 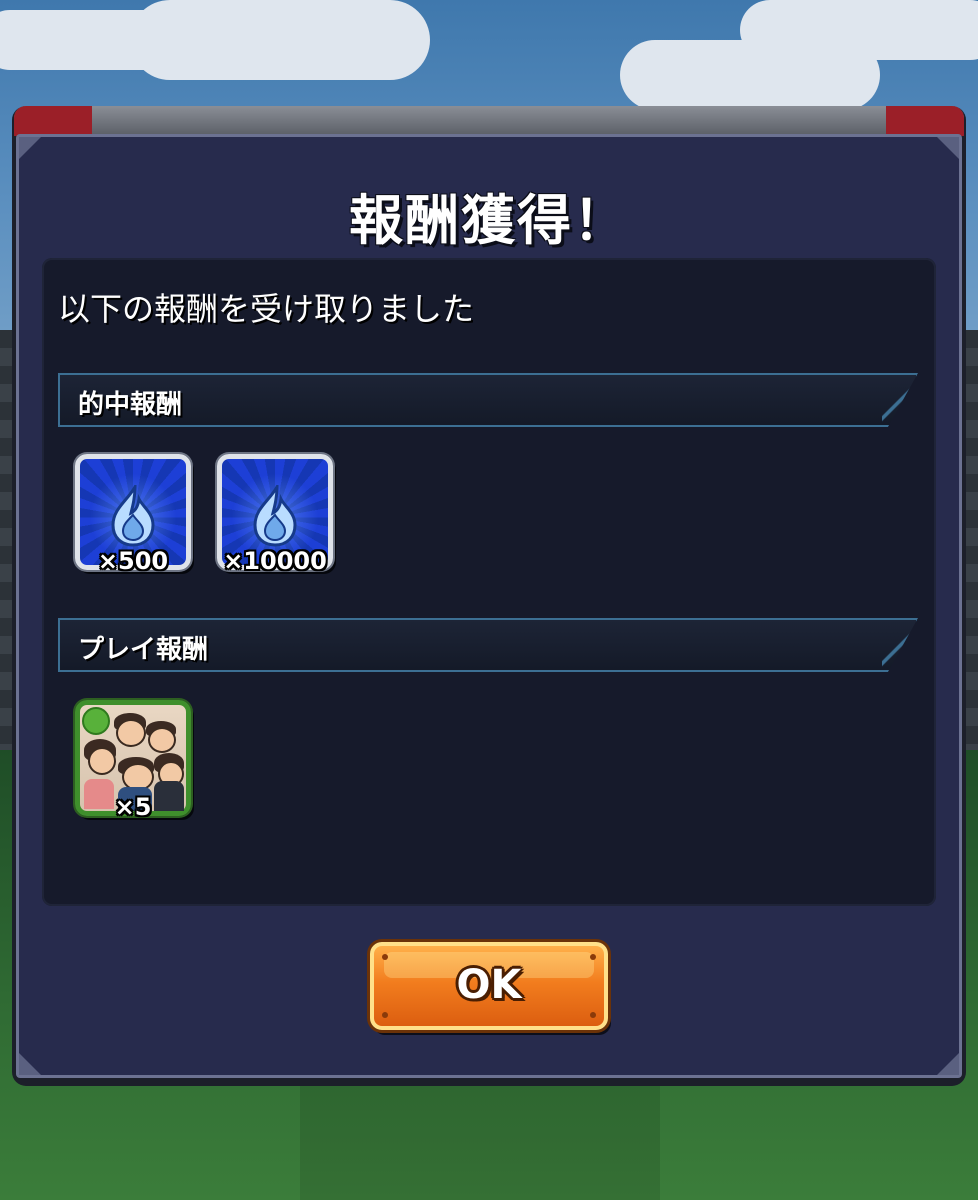 What do you see at coordinates (133, 561) in the screenshot?
I see `reward-quantity: ×500` at bounding box center [133, 561].